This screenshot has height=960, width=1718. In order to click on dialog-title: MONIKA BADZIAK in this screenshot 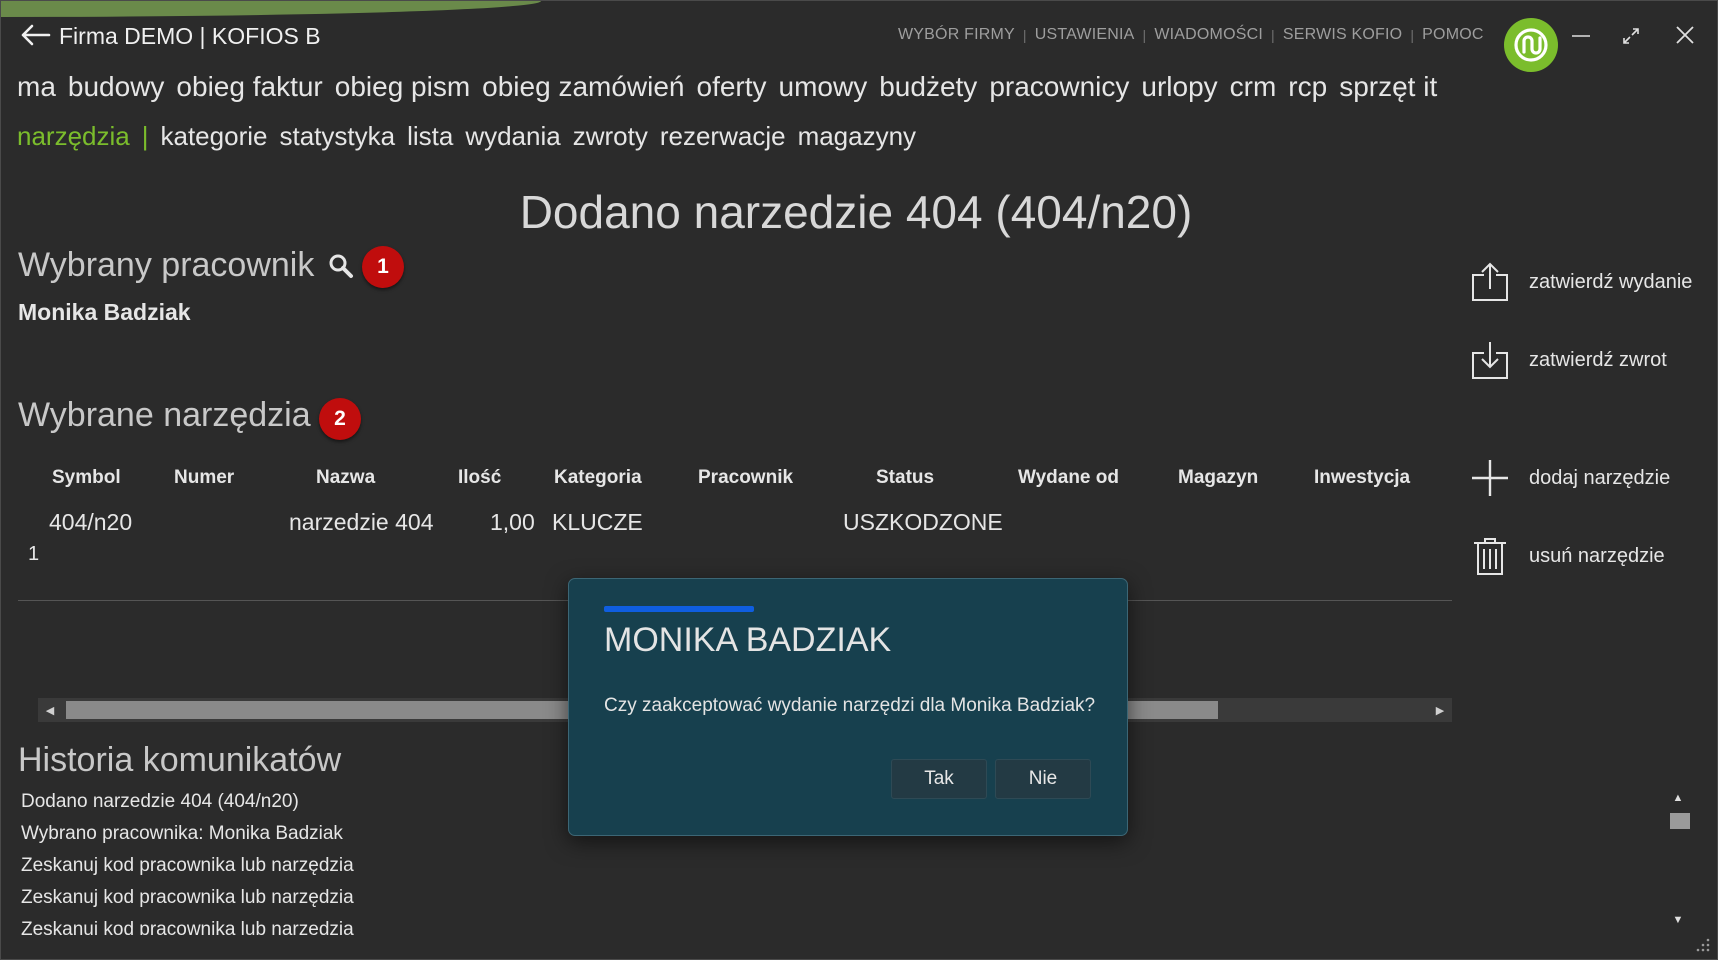, I will do `click(748, 640)`.